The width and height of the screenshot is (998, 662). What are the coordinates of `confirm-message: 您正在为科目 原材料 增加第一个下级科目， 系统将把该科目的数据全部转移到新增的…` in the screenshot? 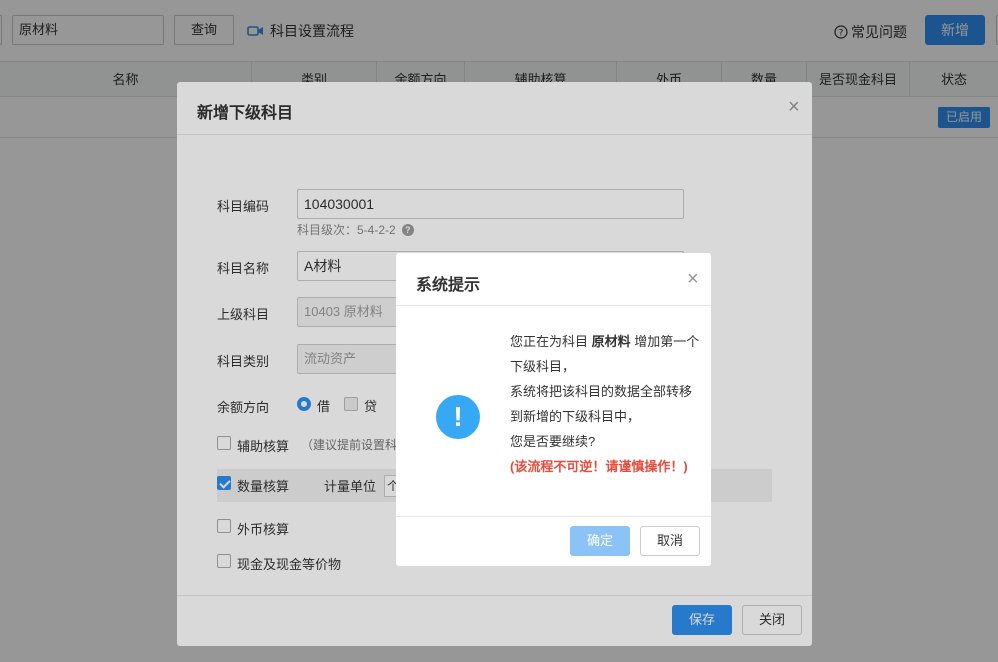 It's located at (605, 404).